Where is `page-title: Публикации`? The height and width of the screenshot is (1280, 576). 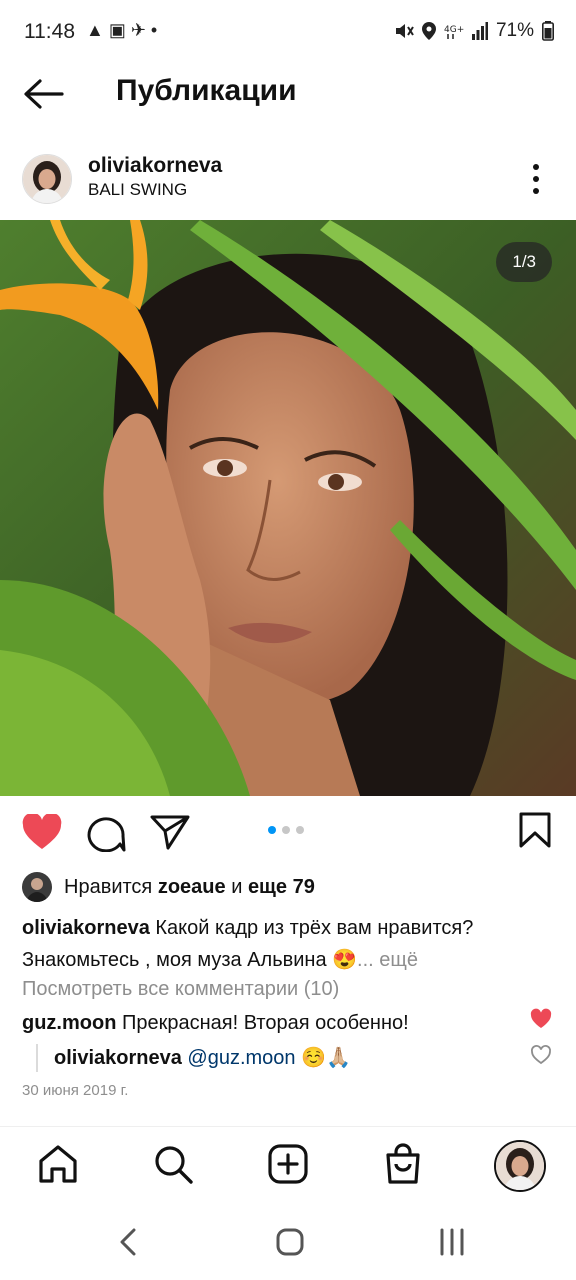
page-title: Публикации is located at coordinates (206, 90).